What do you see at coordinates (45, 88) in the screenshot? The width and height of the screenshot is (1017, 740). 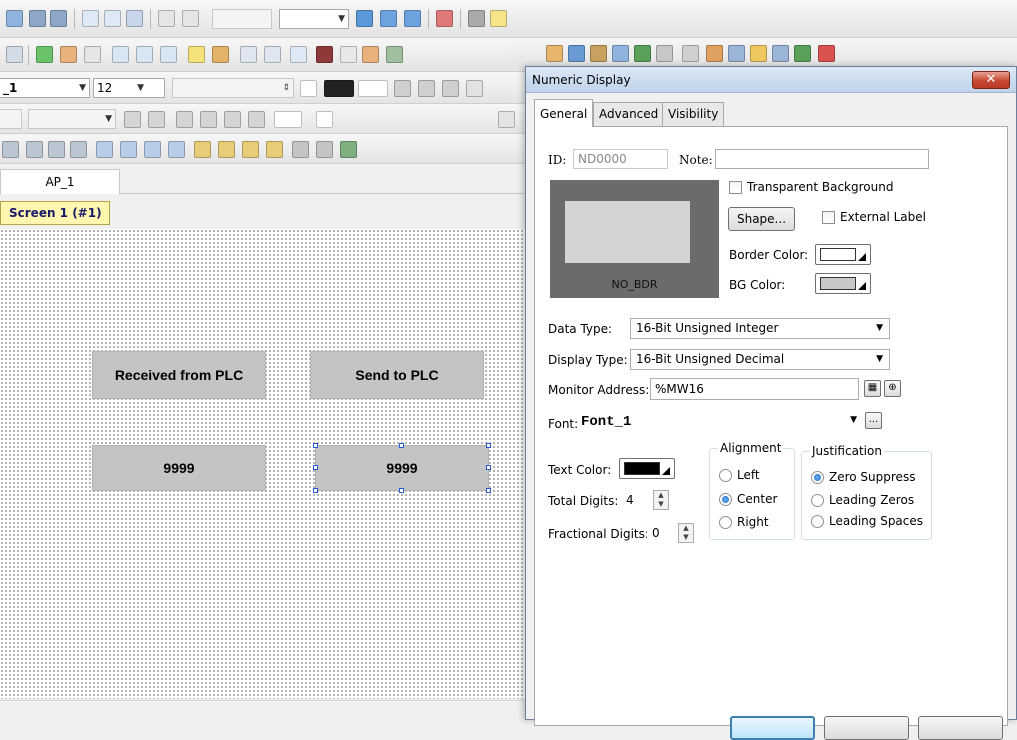 I see `font-name-combo: _1 ▼` at bounding box center [45, 88].